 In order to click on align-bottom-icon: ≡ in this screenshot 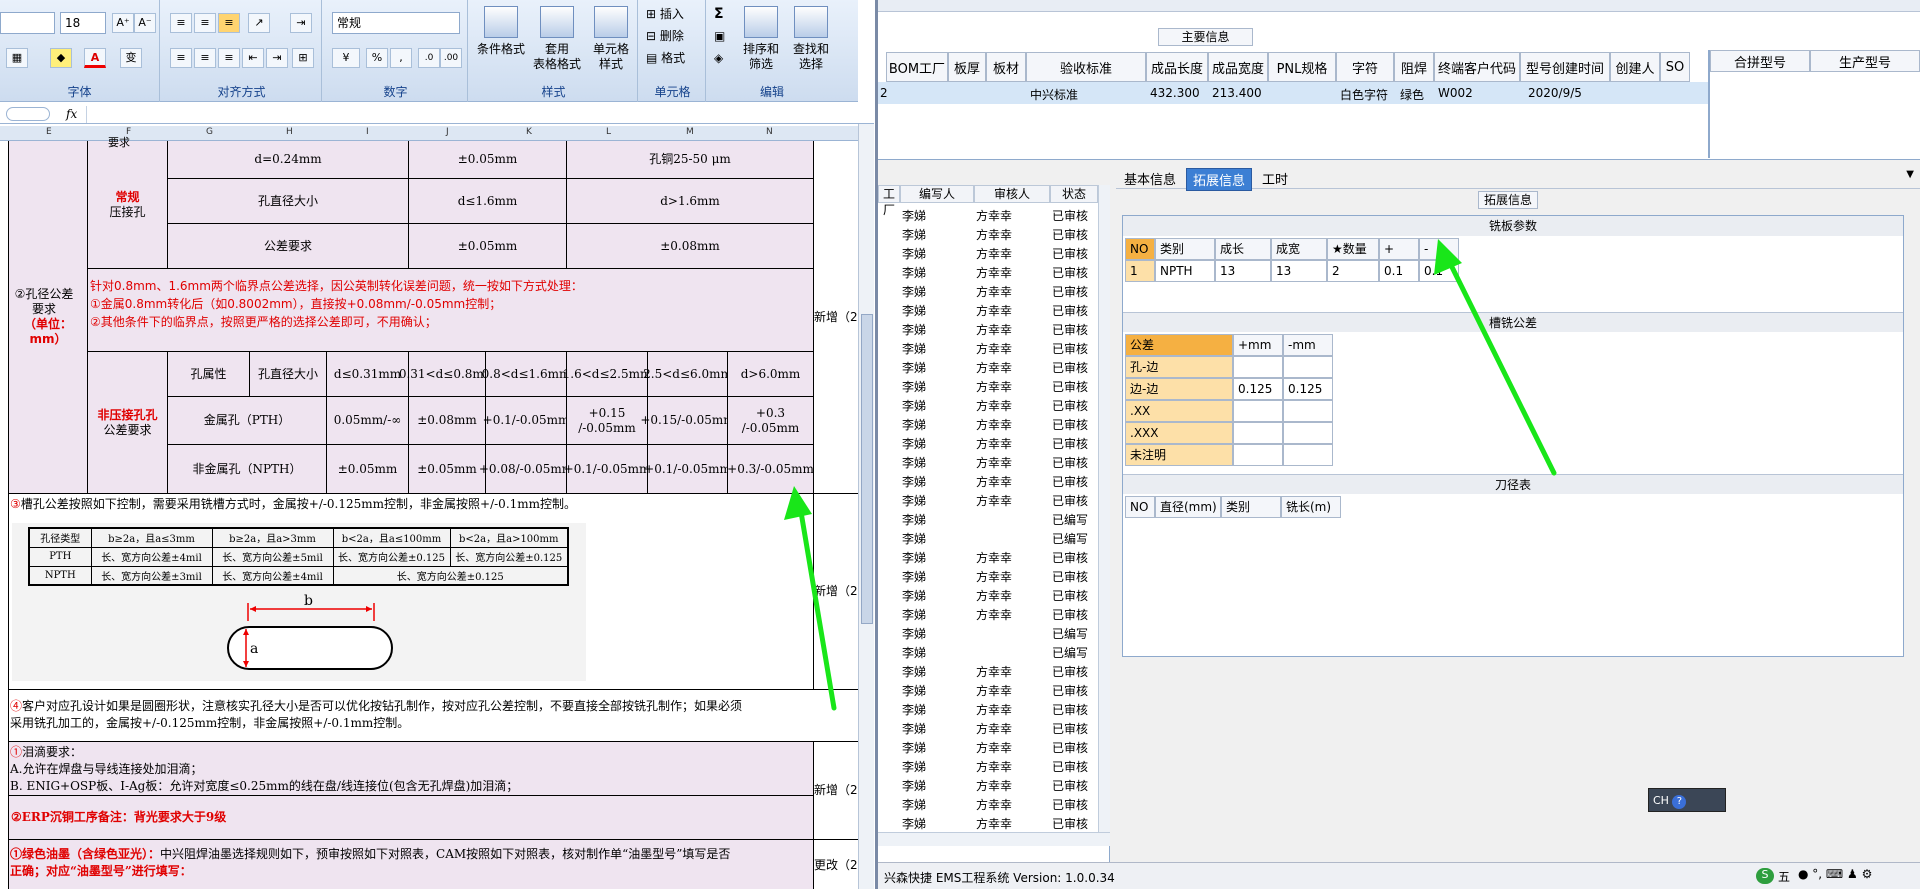, I will do `click(229, 23)`.